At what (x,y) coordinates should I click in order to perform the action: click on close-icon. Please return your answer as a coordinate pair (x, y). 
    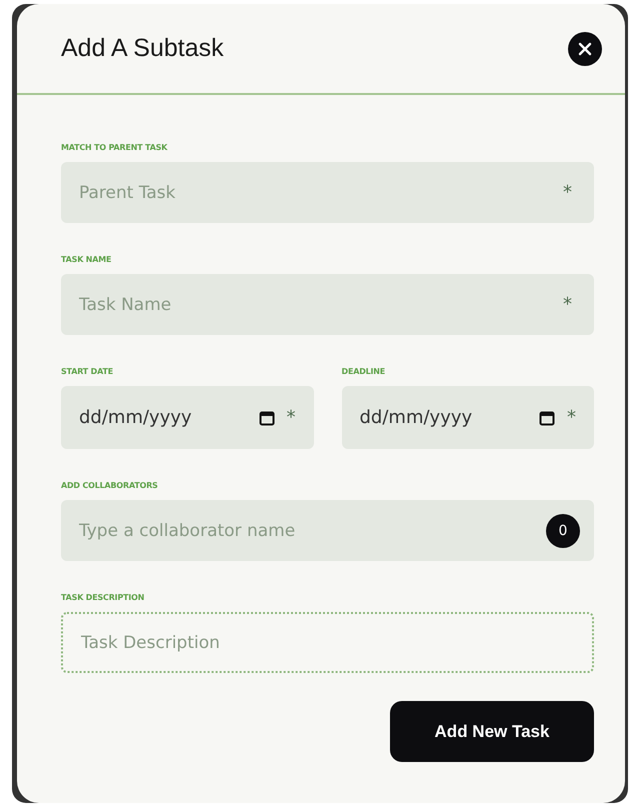
    Looking at the image, I should click on (585, 49).